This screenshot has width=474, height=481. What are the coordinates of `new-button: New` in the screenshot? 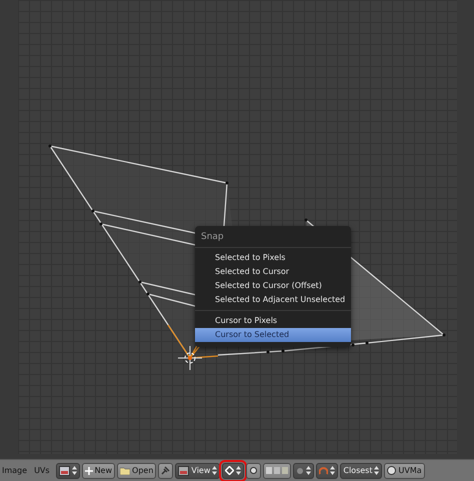 It's located at (99, 470).